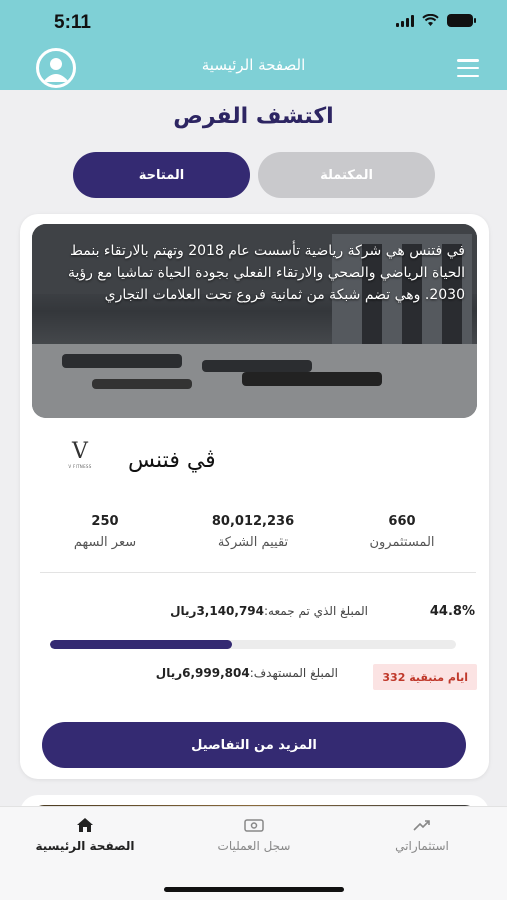 Image resolution: width=507 pixels, height=900 pixels. I want to click on company-header: V V FITNESS ڤي فتنس, so click(254, 466).